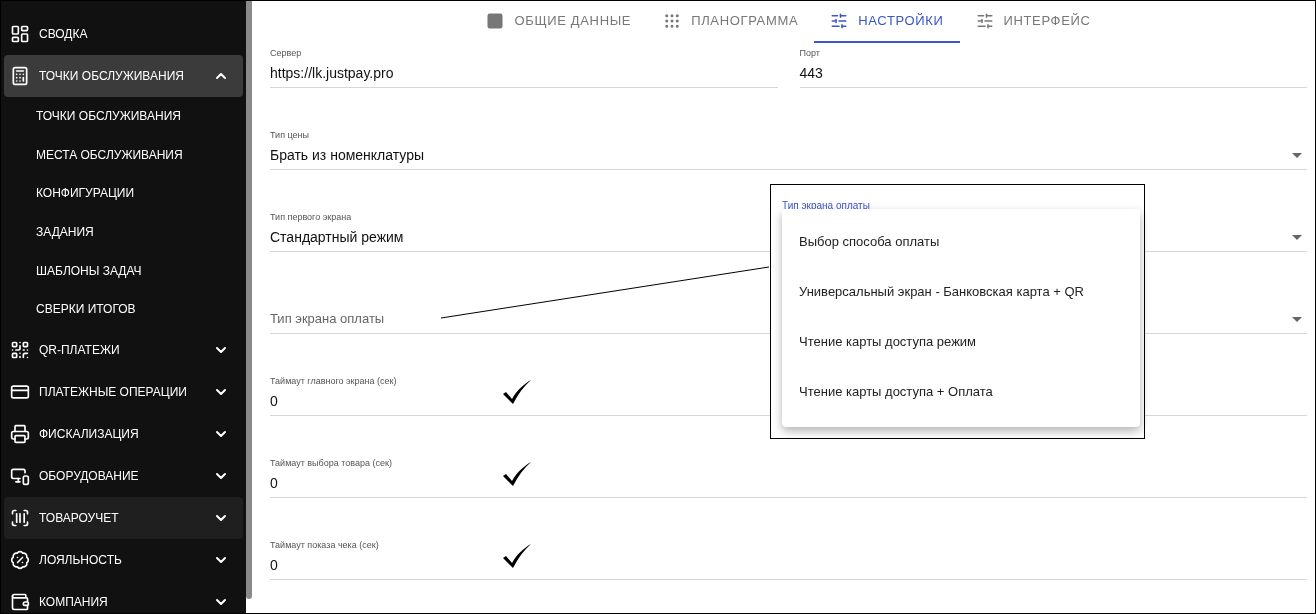 This screenshot has width=1316, height=614. What do you see at coordinates (123, 34) in the screenshot?
I see `sidebar-item: СВОДКА` at bounding box center [123, 34].